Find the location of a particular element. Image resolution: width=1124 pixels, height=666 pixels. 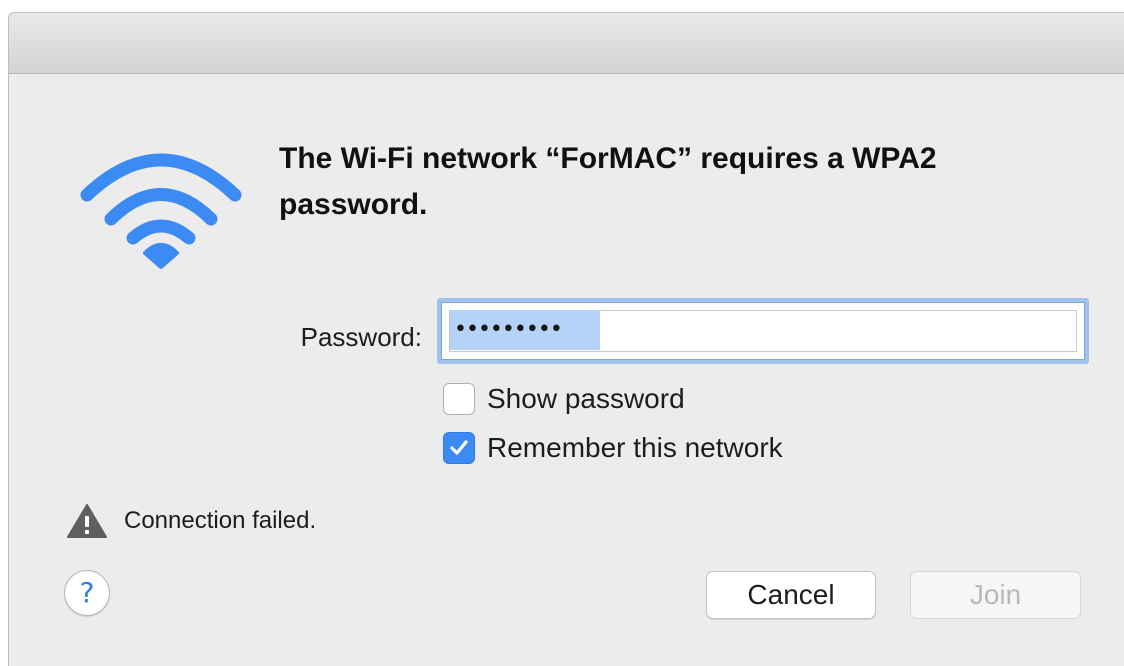

checkmark-icon is located at coordinates (459, 447).